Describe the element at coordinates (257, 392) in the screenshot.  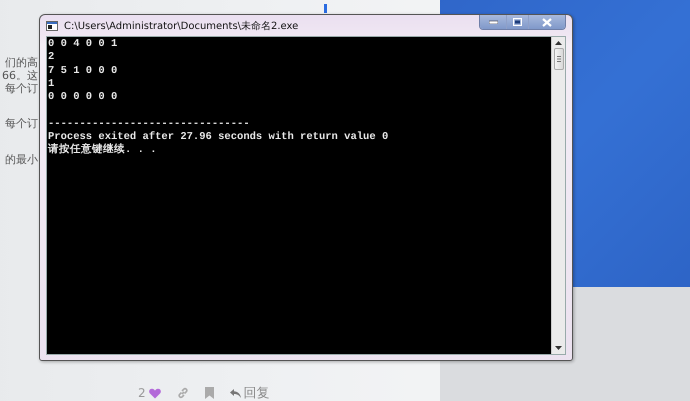
I see `reply-button: 回复` at that location.